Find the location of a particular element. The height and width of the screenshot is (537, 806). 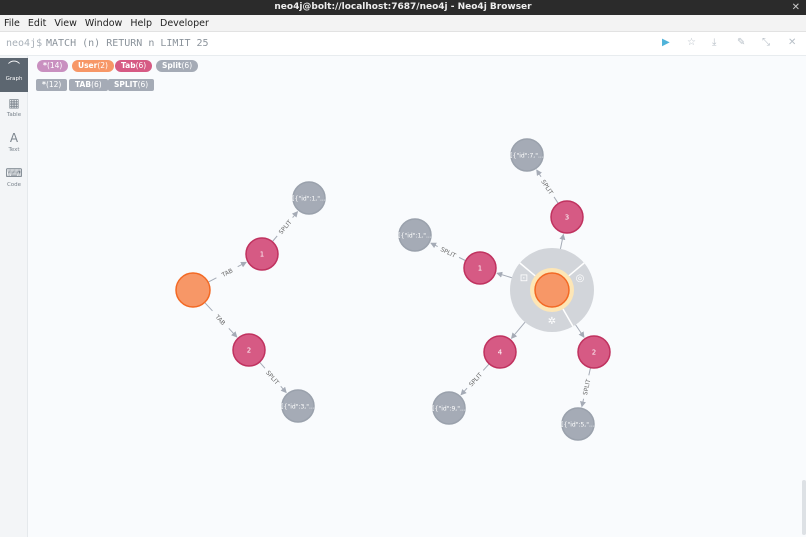

expand-icon: ✲ is located at coordinates (552, 321).